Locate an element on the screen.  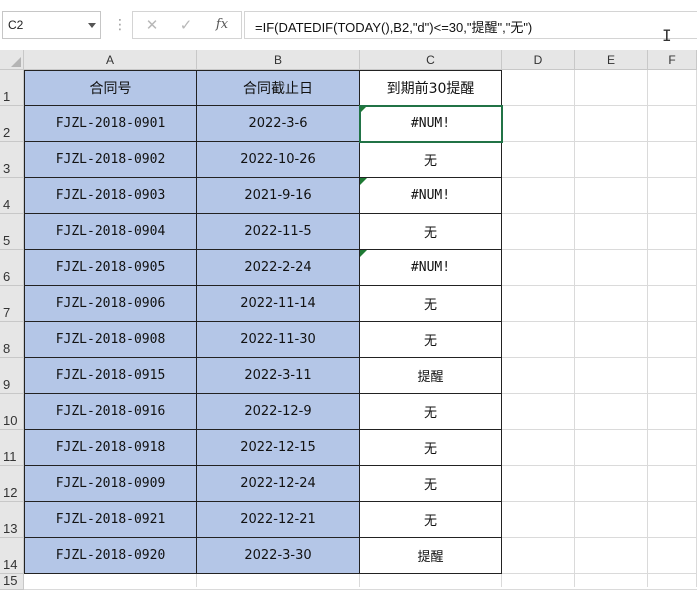
deadline-cell: 2022-12-9 is located at coordinates (278, 412).